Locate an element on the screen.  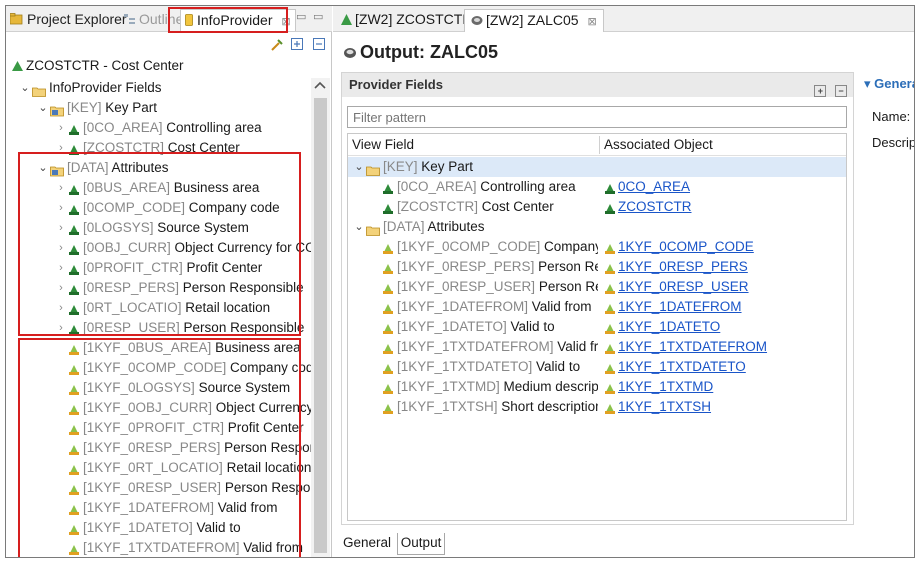
tree-item: › [0CO_AREA] Controlling area is located at coordinates (134, 128).